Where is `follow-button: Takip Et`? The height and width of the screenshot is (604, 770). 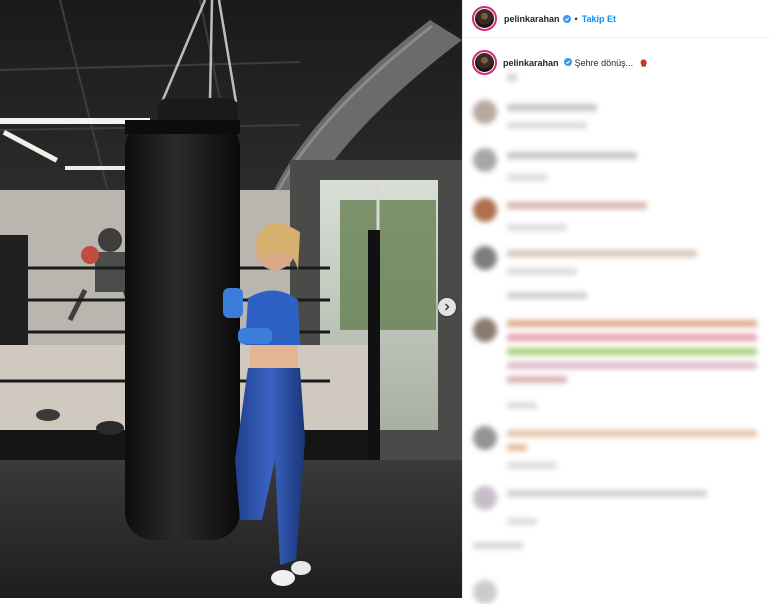 follow-button: Takip Et is located at coordinates (599, 19).